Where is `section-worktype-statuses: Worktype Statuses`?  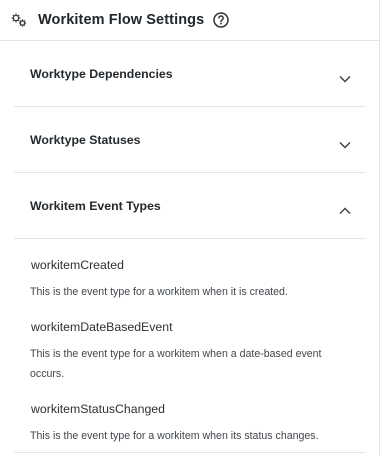
section-worktype-statuses: Worktype Statuses is located at coordinates (189, 140).